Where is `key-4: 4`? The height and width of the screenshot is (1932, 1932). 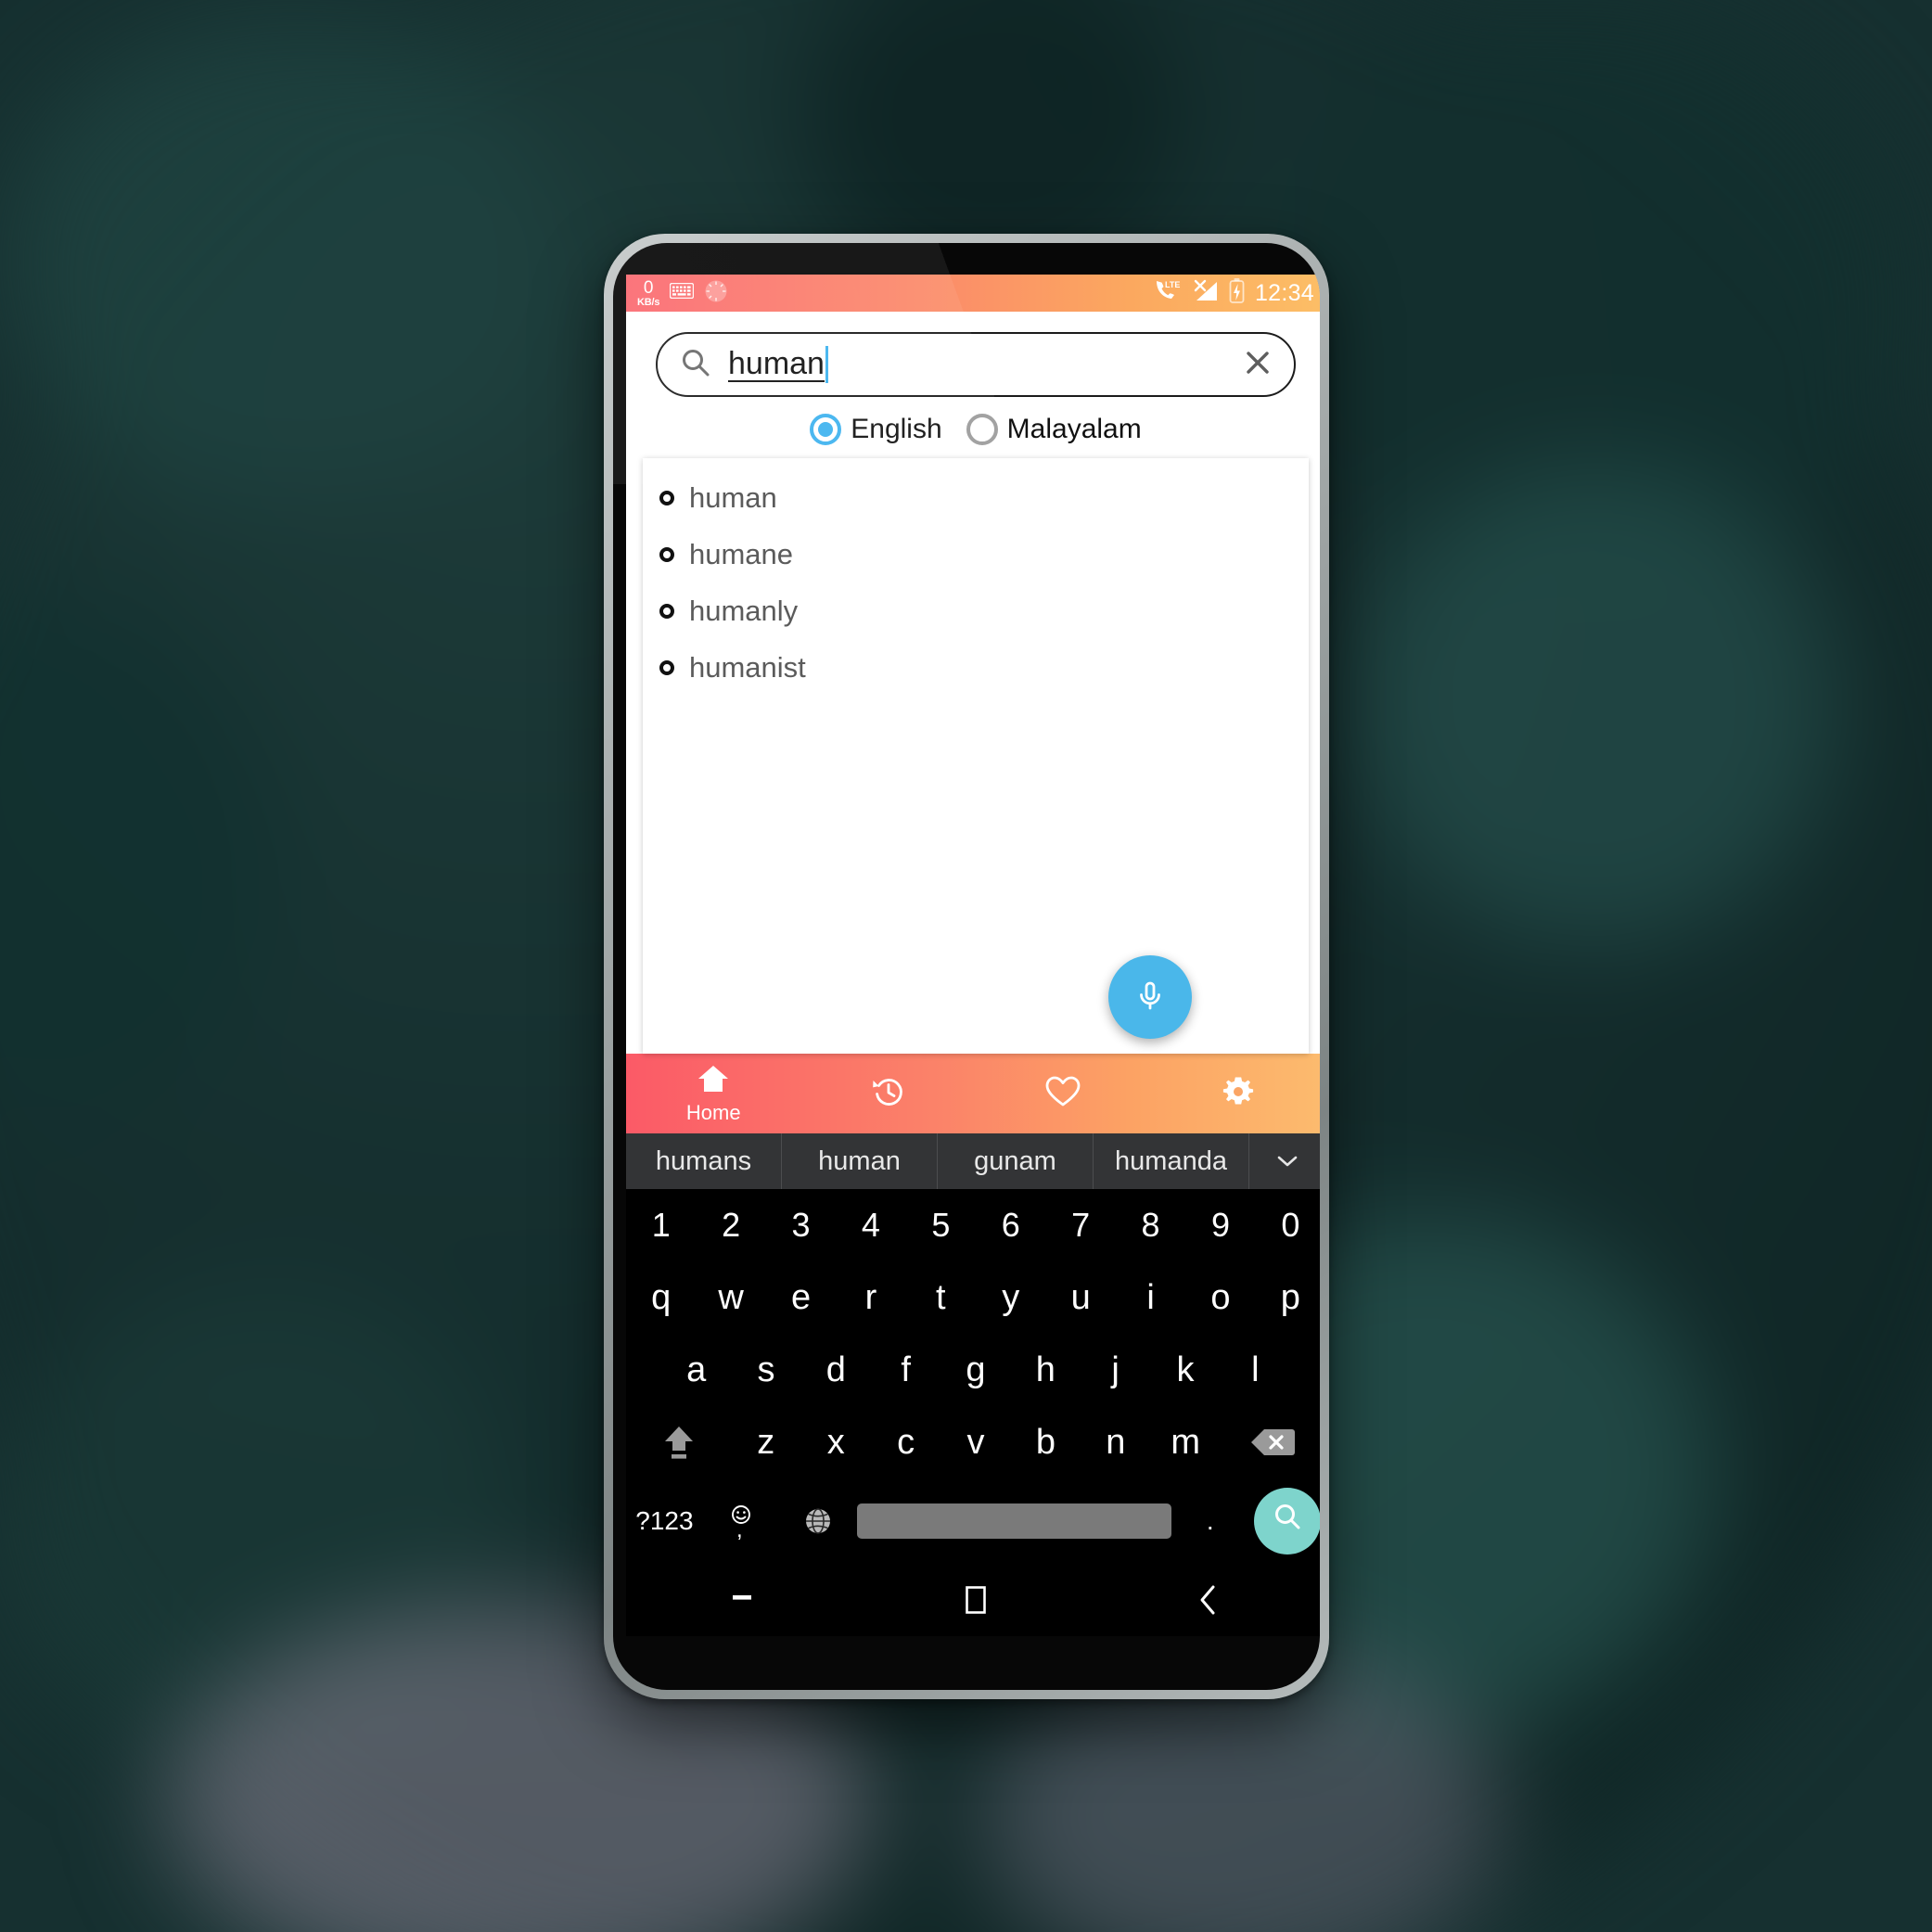 key-4: 4 is located at coordinates (870, 1225).